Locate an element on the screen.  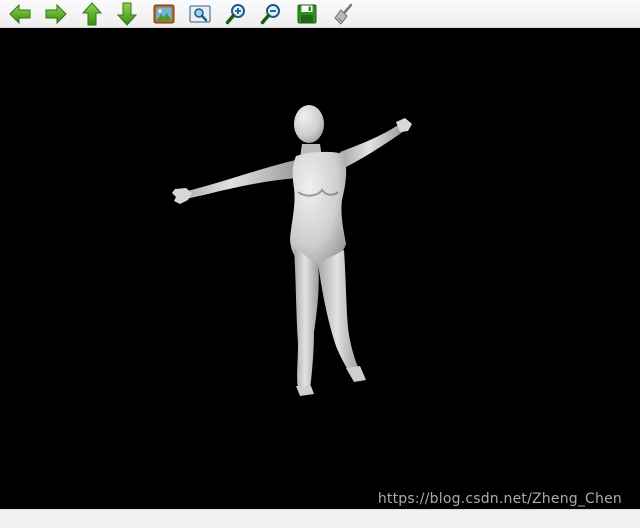
zoom-out-icon is located at coordinates (271, 14).